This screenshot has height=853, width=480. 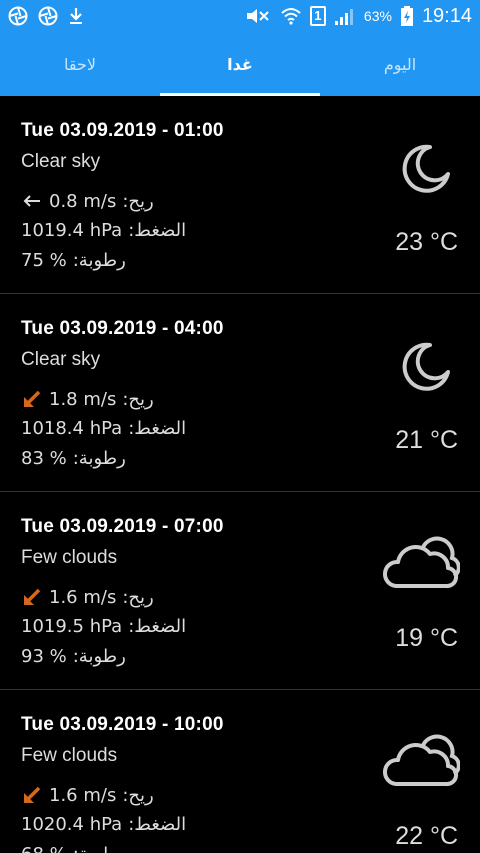 I want to click on humidity-line: 93 % رطوبة:, so click(x=73, y=656).